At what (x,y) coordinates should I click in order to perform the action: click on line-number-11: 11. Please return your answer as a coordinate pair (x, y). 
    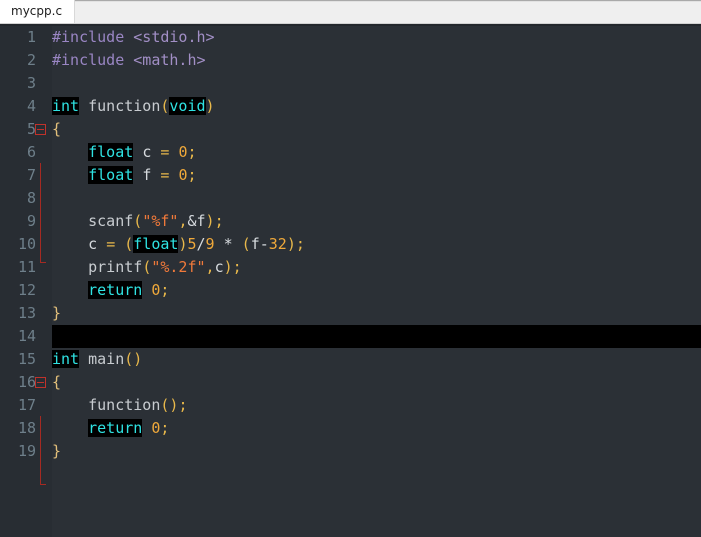
    Looking at the image, I should click on (26, 267).